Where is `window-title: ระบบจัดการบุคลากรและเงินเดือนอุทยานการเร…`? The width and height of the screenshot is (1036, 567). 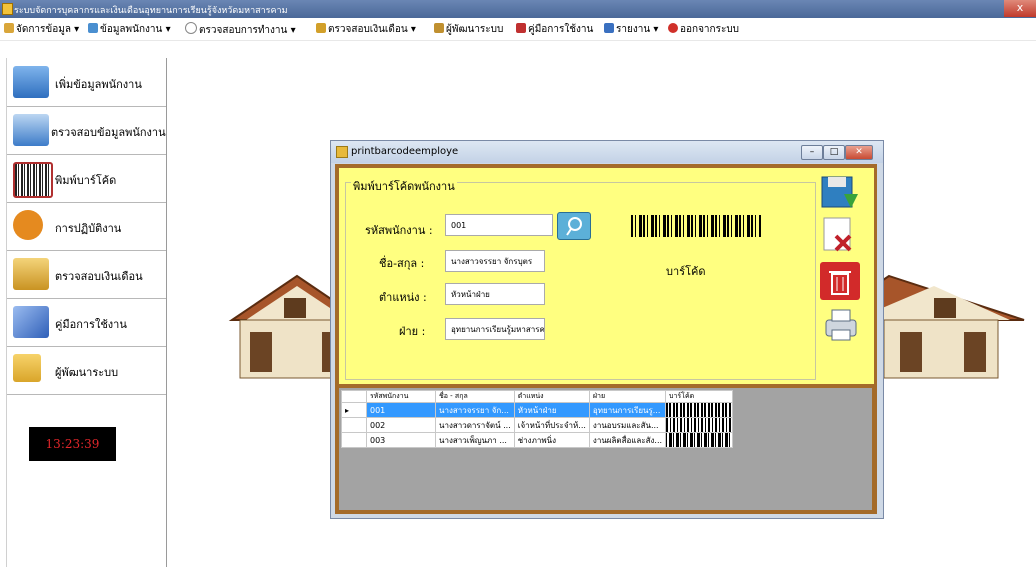 window-title: ระบบจัดการบุคลากรและเงินเดือนอุทยานการเร… is located at coordinates (151, 11).